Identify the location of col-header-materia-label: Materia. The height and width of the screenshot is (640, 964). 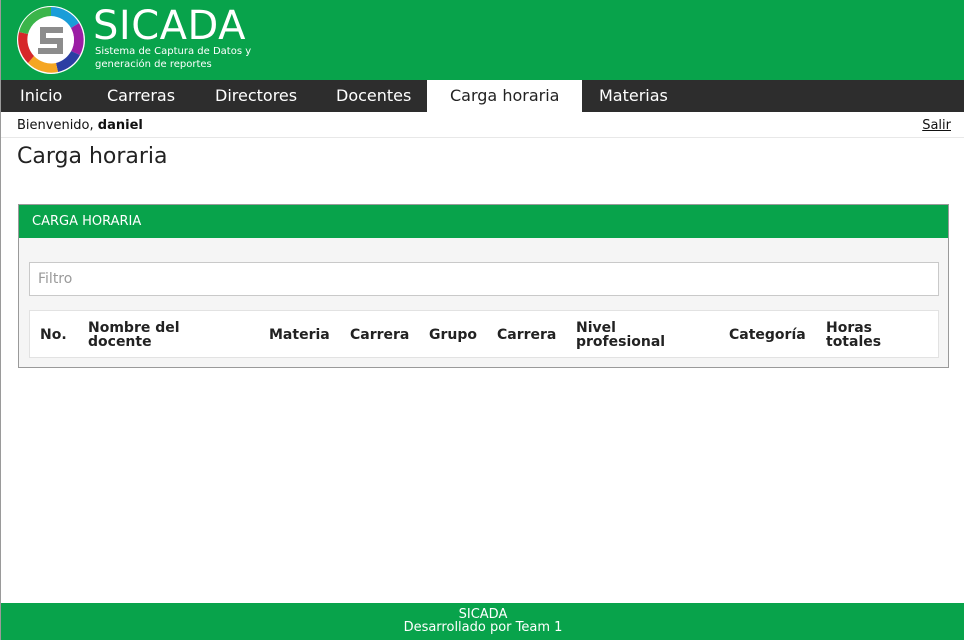
(299, 335).